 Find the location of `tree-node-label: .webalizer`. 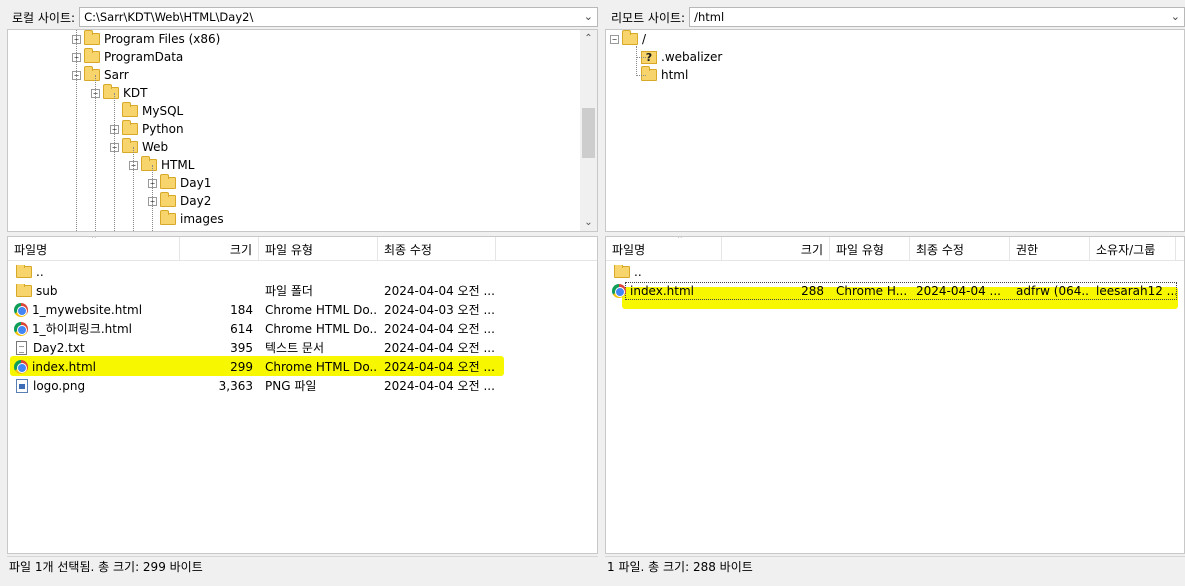

tree-node-label: .webalizer is located at coordinates (692, 57).